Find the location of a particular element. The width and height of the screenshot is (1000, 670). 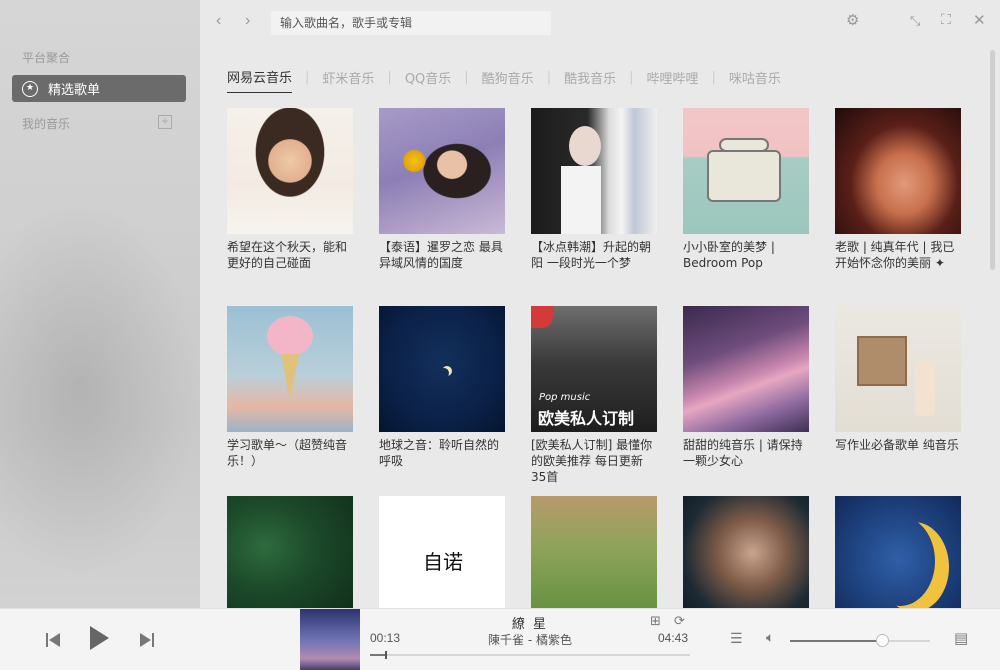

fullscreen-icon: ⛶ is located at coordinates (946, 19).